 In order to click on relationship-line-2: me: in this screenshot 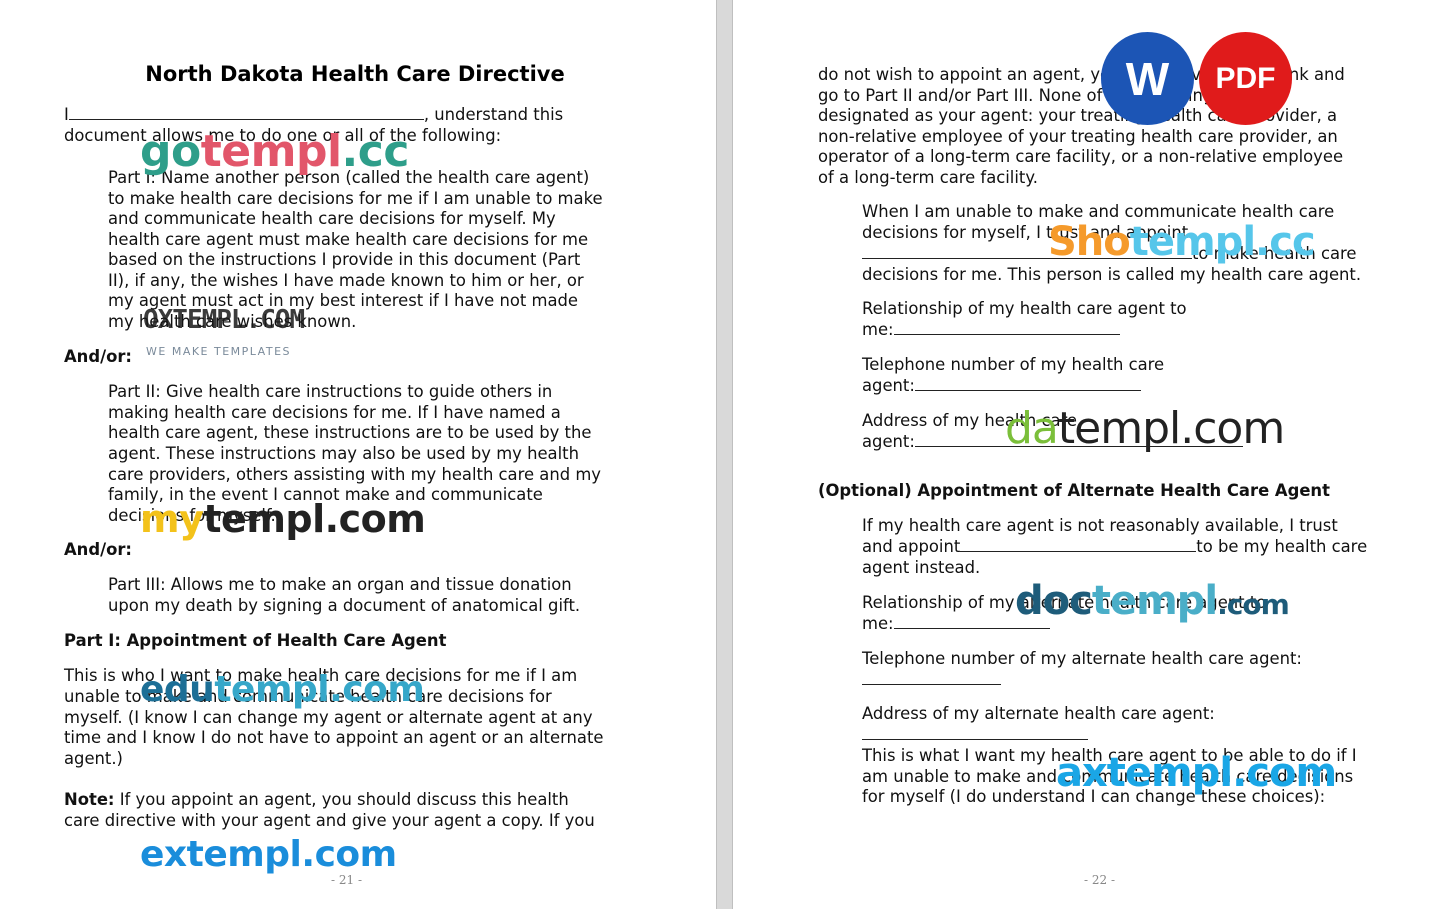, I will do `click(991, 330)`.